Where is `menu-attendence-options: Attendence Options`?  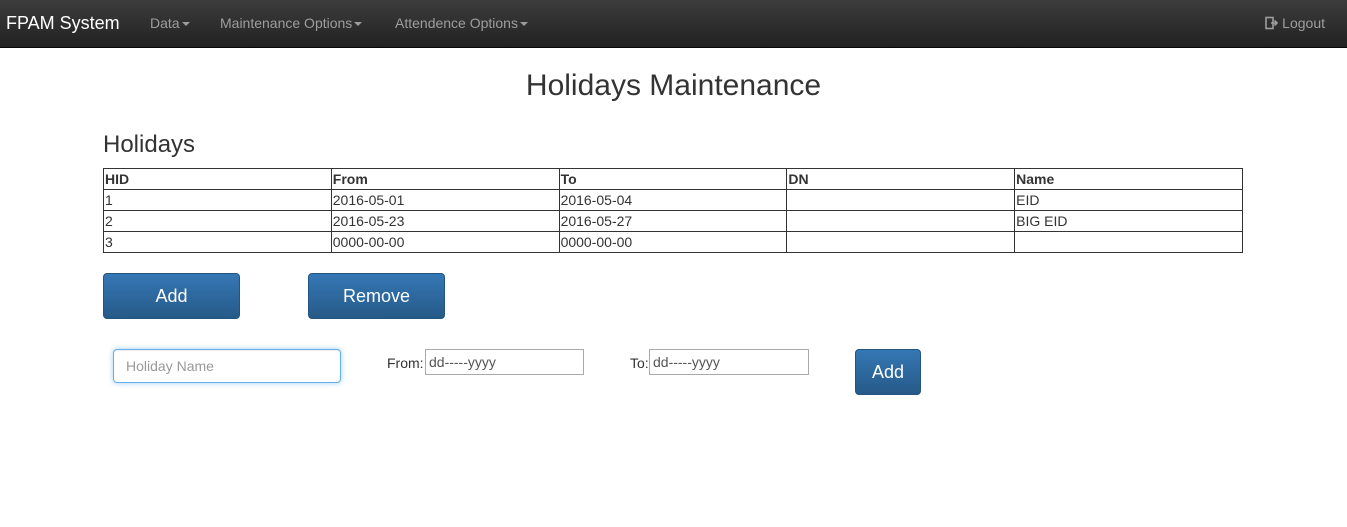 menu-attendence-options: Attendence Options is located at coordinates (461, 23).